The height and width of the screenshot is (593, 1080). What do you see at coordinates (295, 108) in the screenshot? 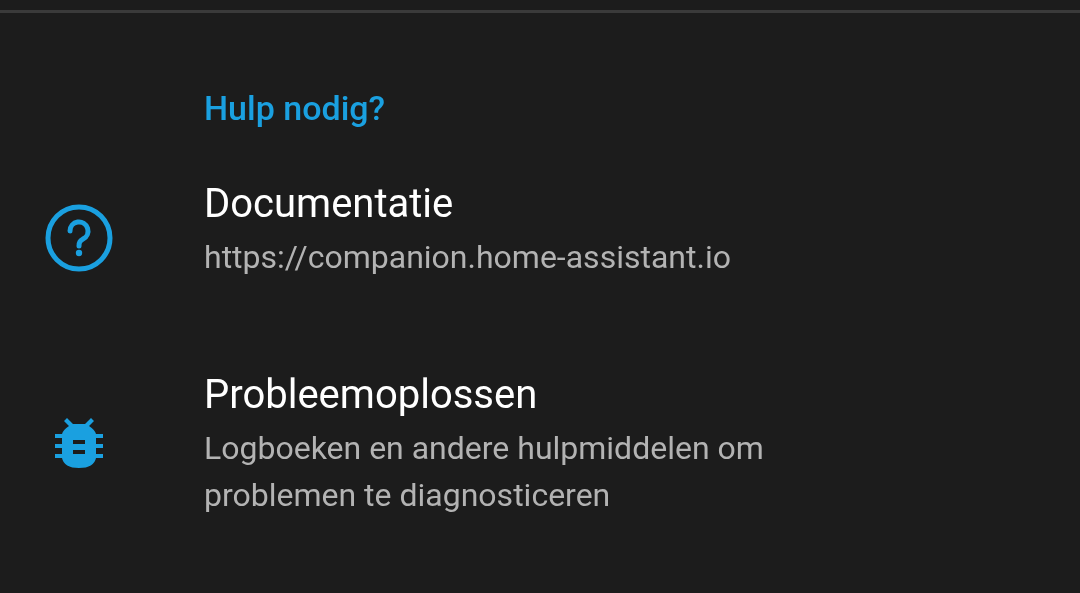
I see `section-header: Hulp nodig?` at bounding box center [295, 108].